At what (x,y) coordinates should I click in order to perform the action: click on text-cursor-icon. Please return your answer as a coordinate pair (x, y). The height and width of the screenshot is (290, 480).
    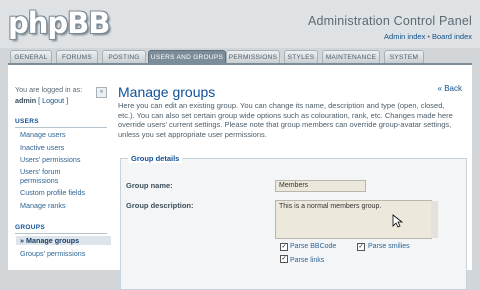
    Looking at the image, I should click on (398, 221).